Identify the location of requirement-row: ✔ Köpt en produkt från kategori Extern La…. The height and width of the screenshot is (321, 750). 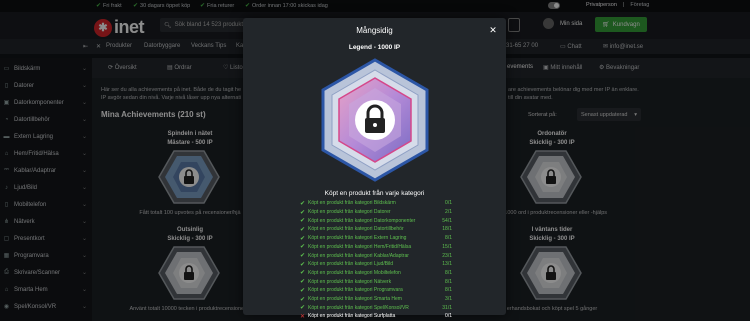
(376, 238).